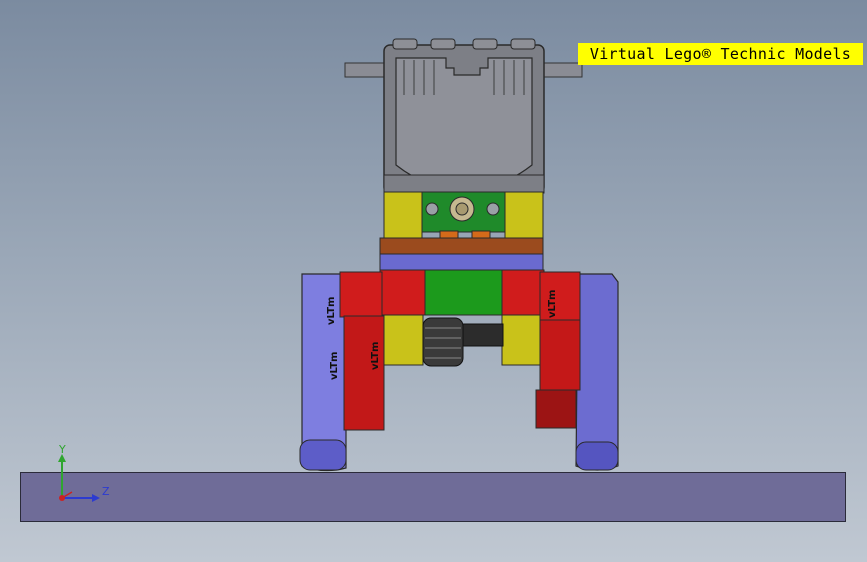  Describe the element at coordinates (402, 292) in the screenshot. I see `red-body-left` at that location.